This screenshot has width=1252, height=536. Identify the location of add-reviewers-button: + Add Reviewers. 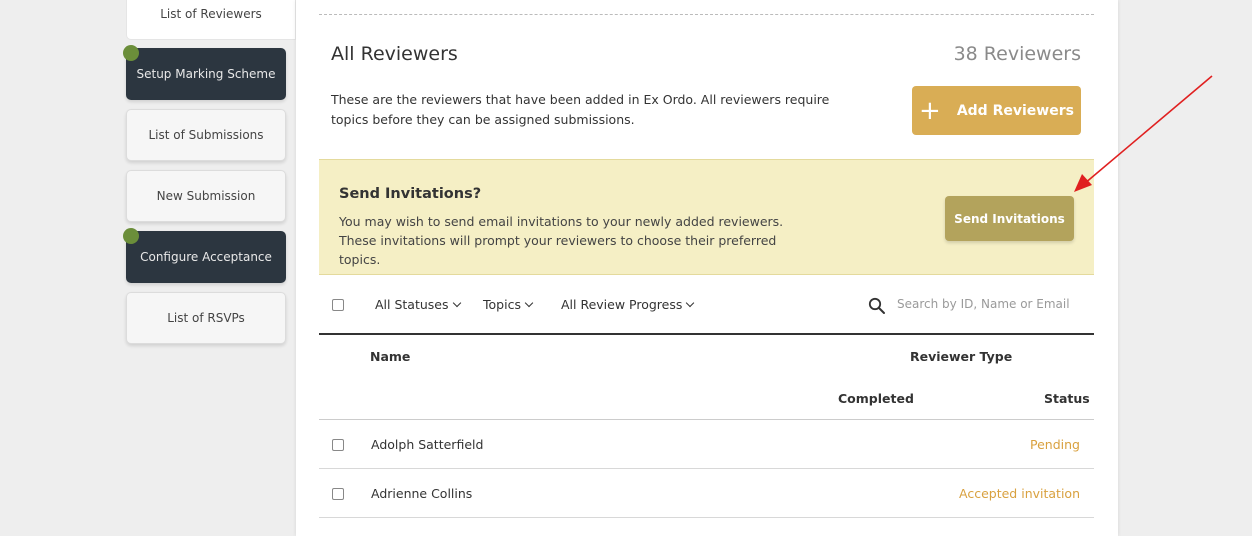
(996, 110).